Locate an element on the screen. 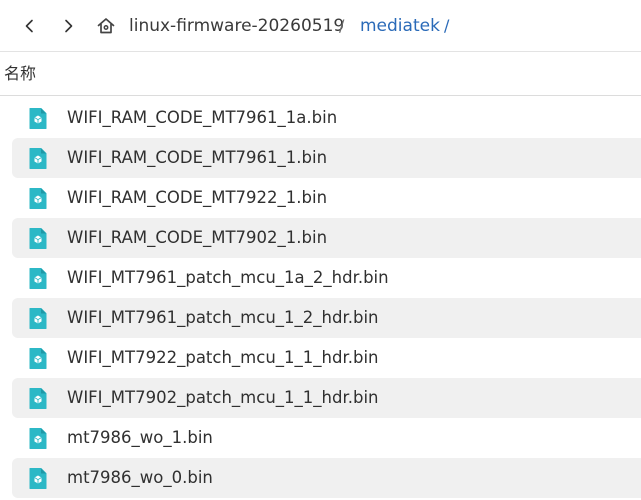  breadcrumb-current: mediatek is located at coordinates (400, 26).